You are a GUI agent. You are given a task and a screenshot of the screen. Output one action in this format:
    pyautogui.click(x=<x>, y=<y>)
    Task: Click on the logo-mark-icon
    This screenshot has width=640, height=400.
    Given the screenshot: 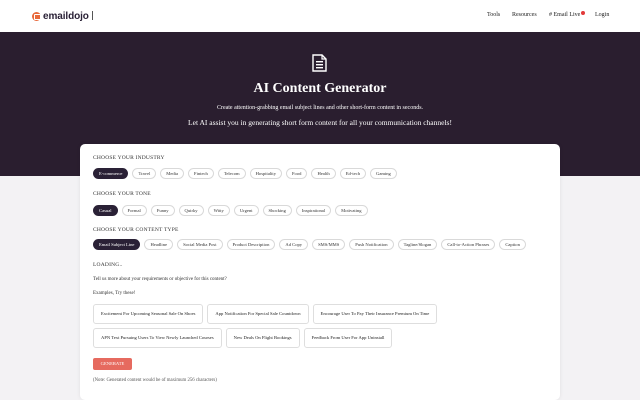 What is the action you would take?
    pyautogui.click(x=36, y=16)
    